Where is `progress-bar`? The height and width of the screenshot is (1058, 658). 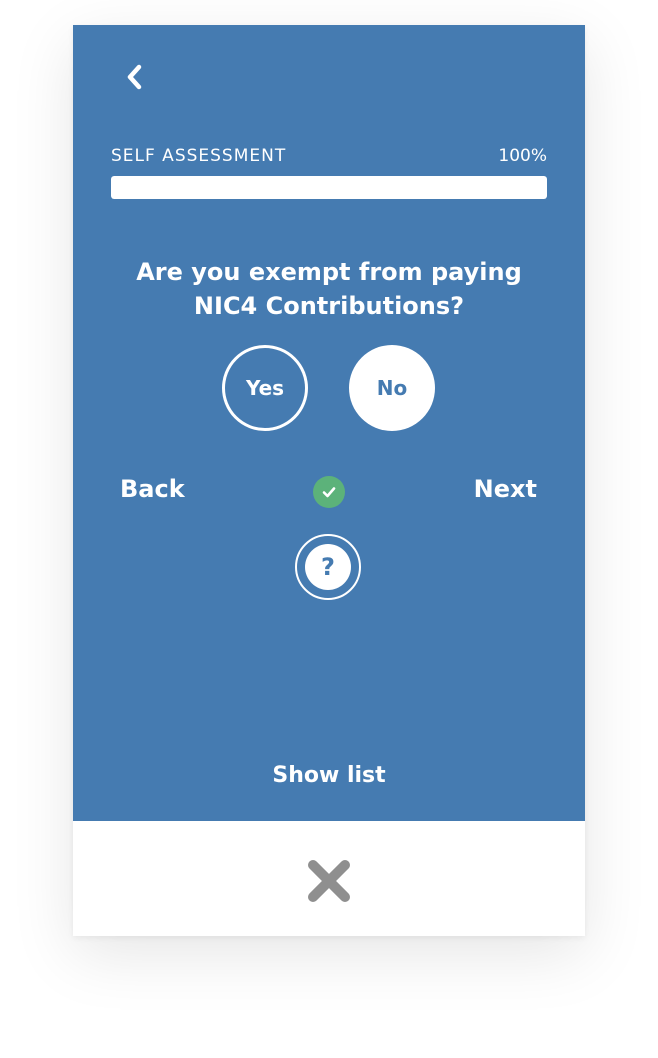
progress-bar is located at coordinates (329, 187).